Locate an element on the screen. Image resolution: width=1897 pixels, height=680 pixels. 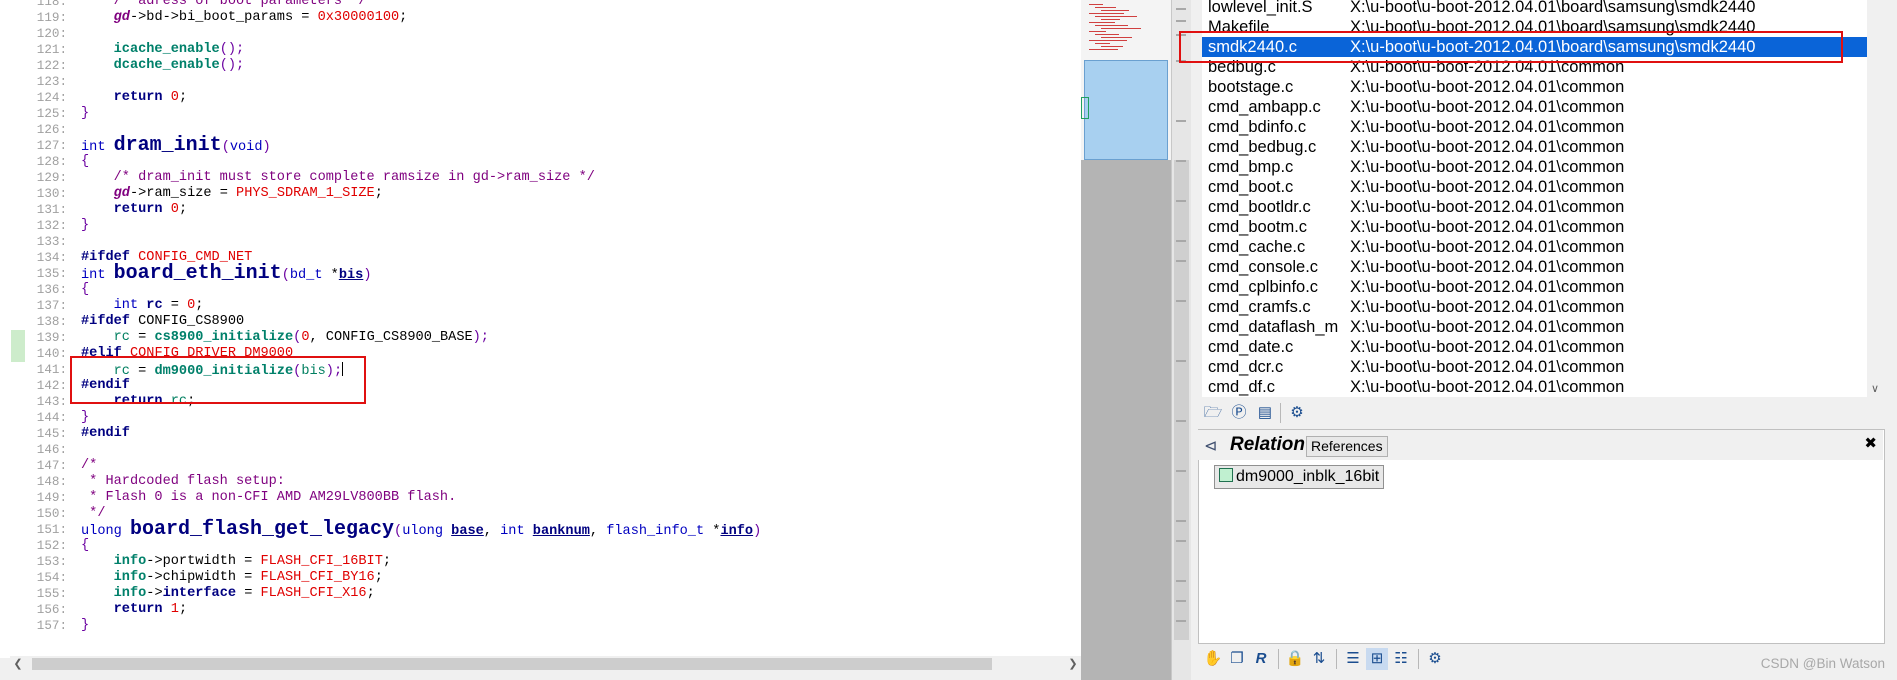
code-line: 125:} is located at coordinates (540, 114).